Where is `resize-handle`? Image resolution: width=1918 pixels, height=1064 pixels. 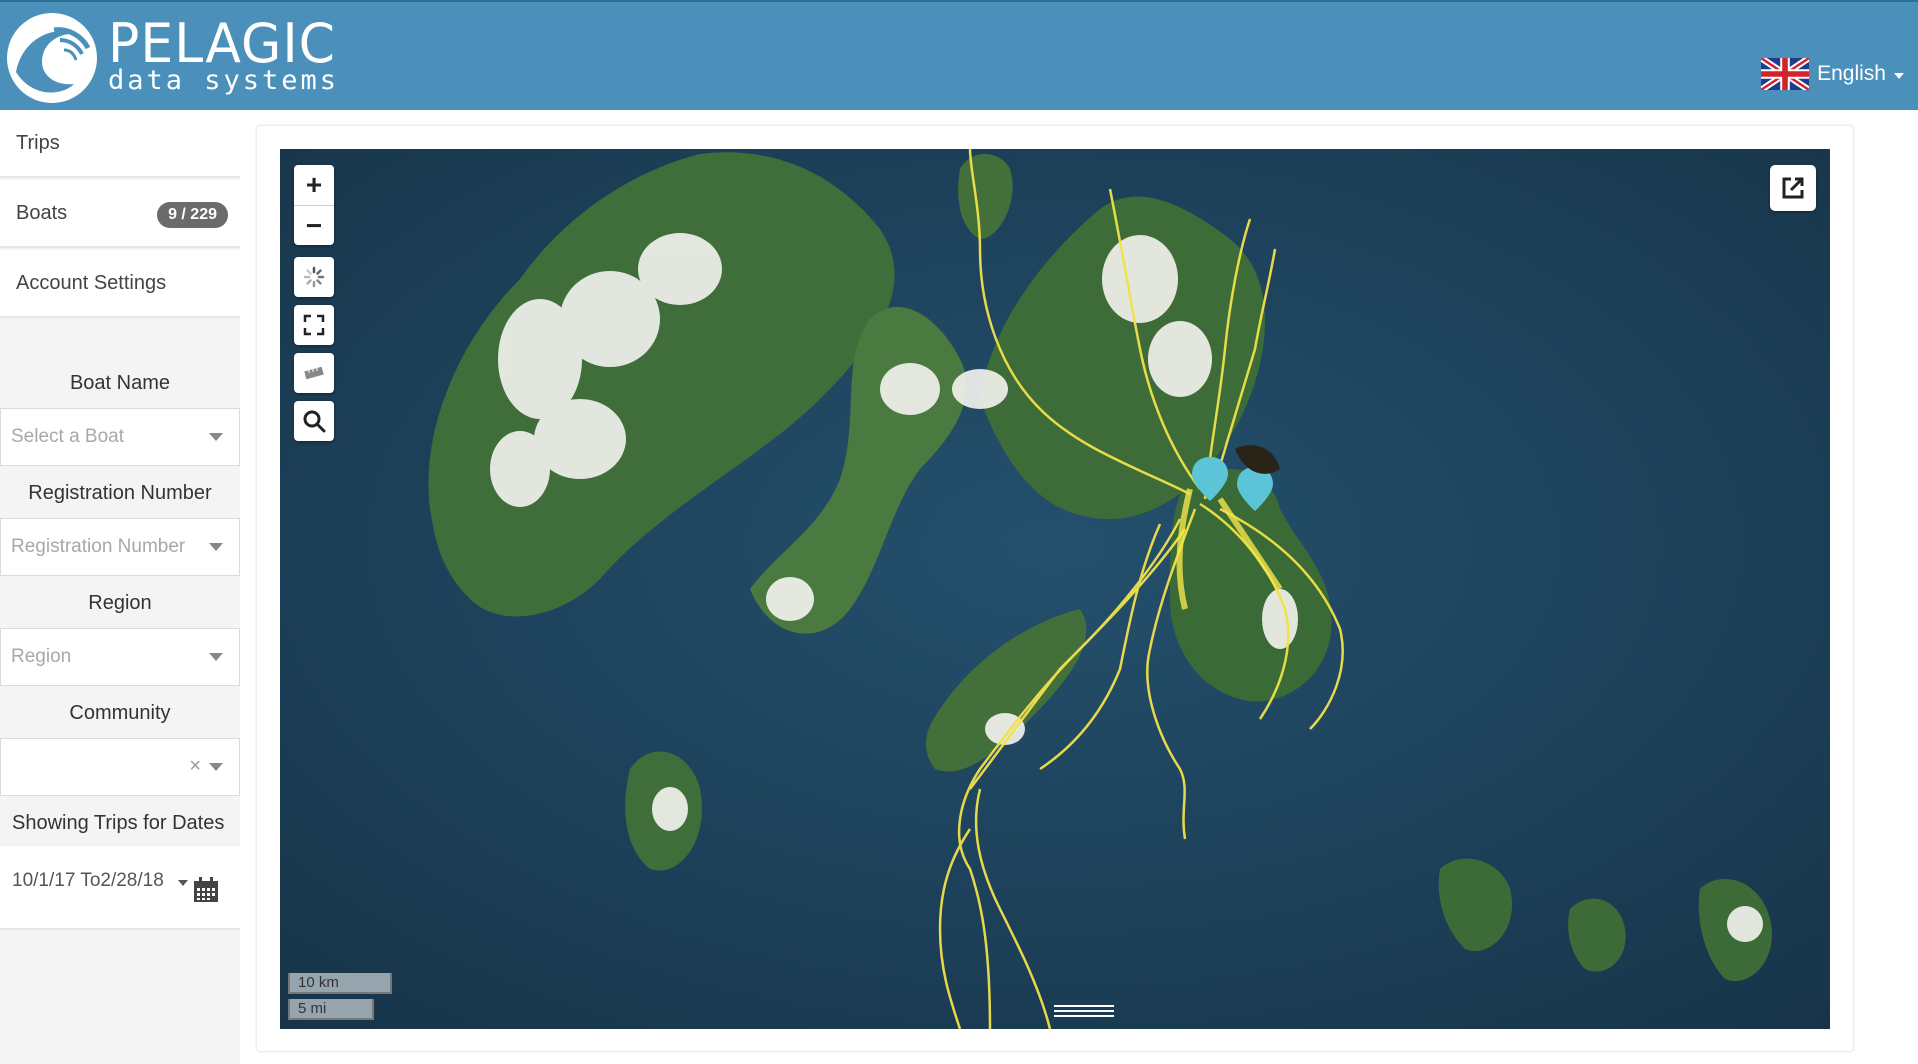 resize-handle is located at coordinates (1084, 1012).